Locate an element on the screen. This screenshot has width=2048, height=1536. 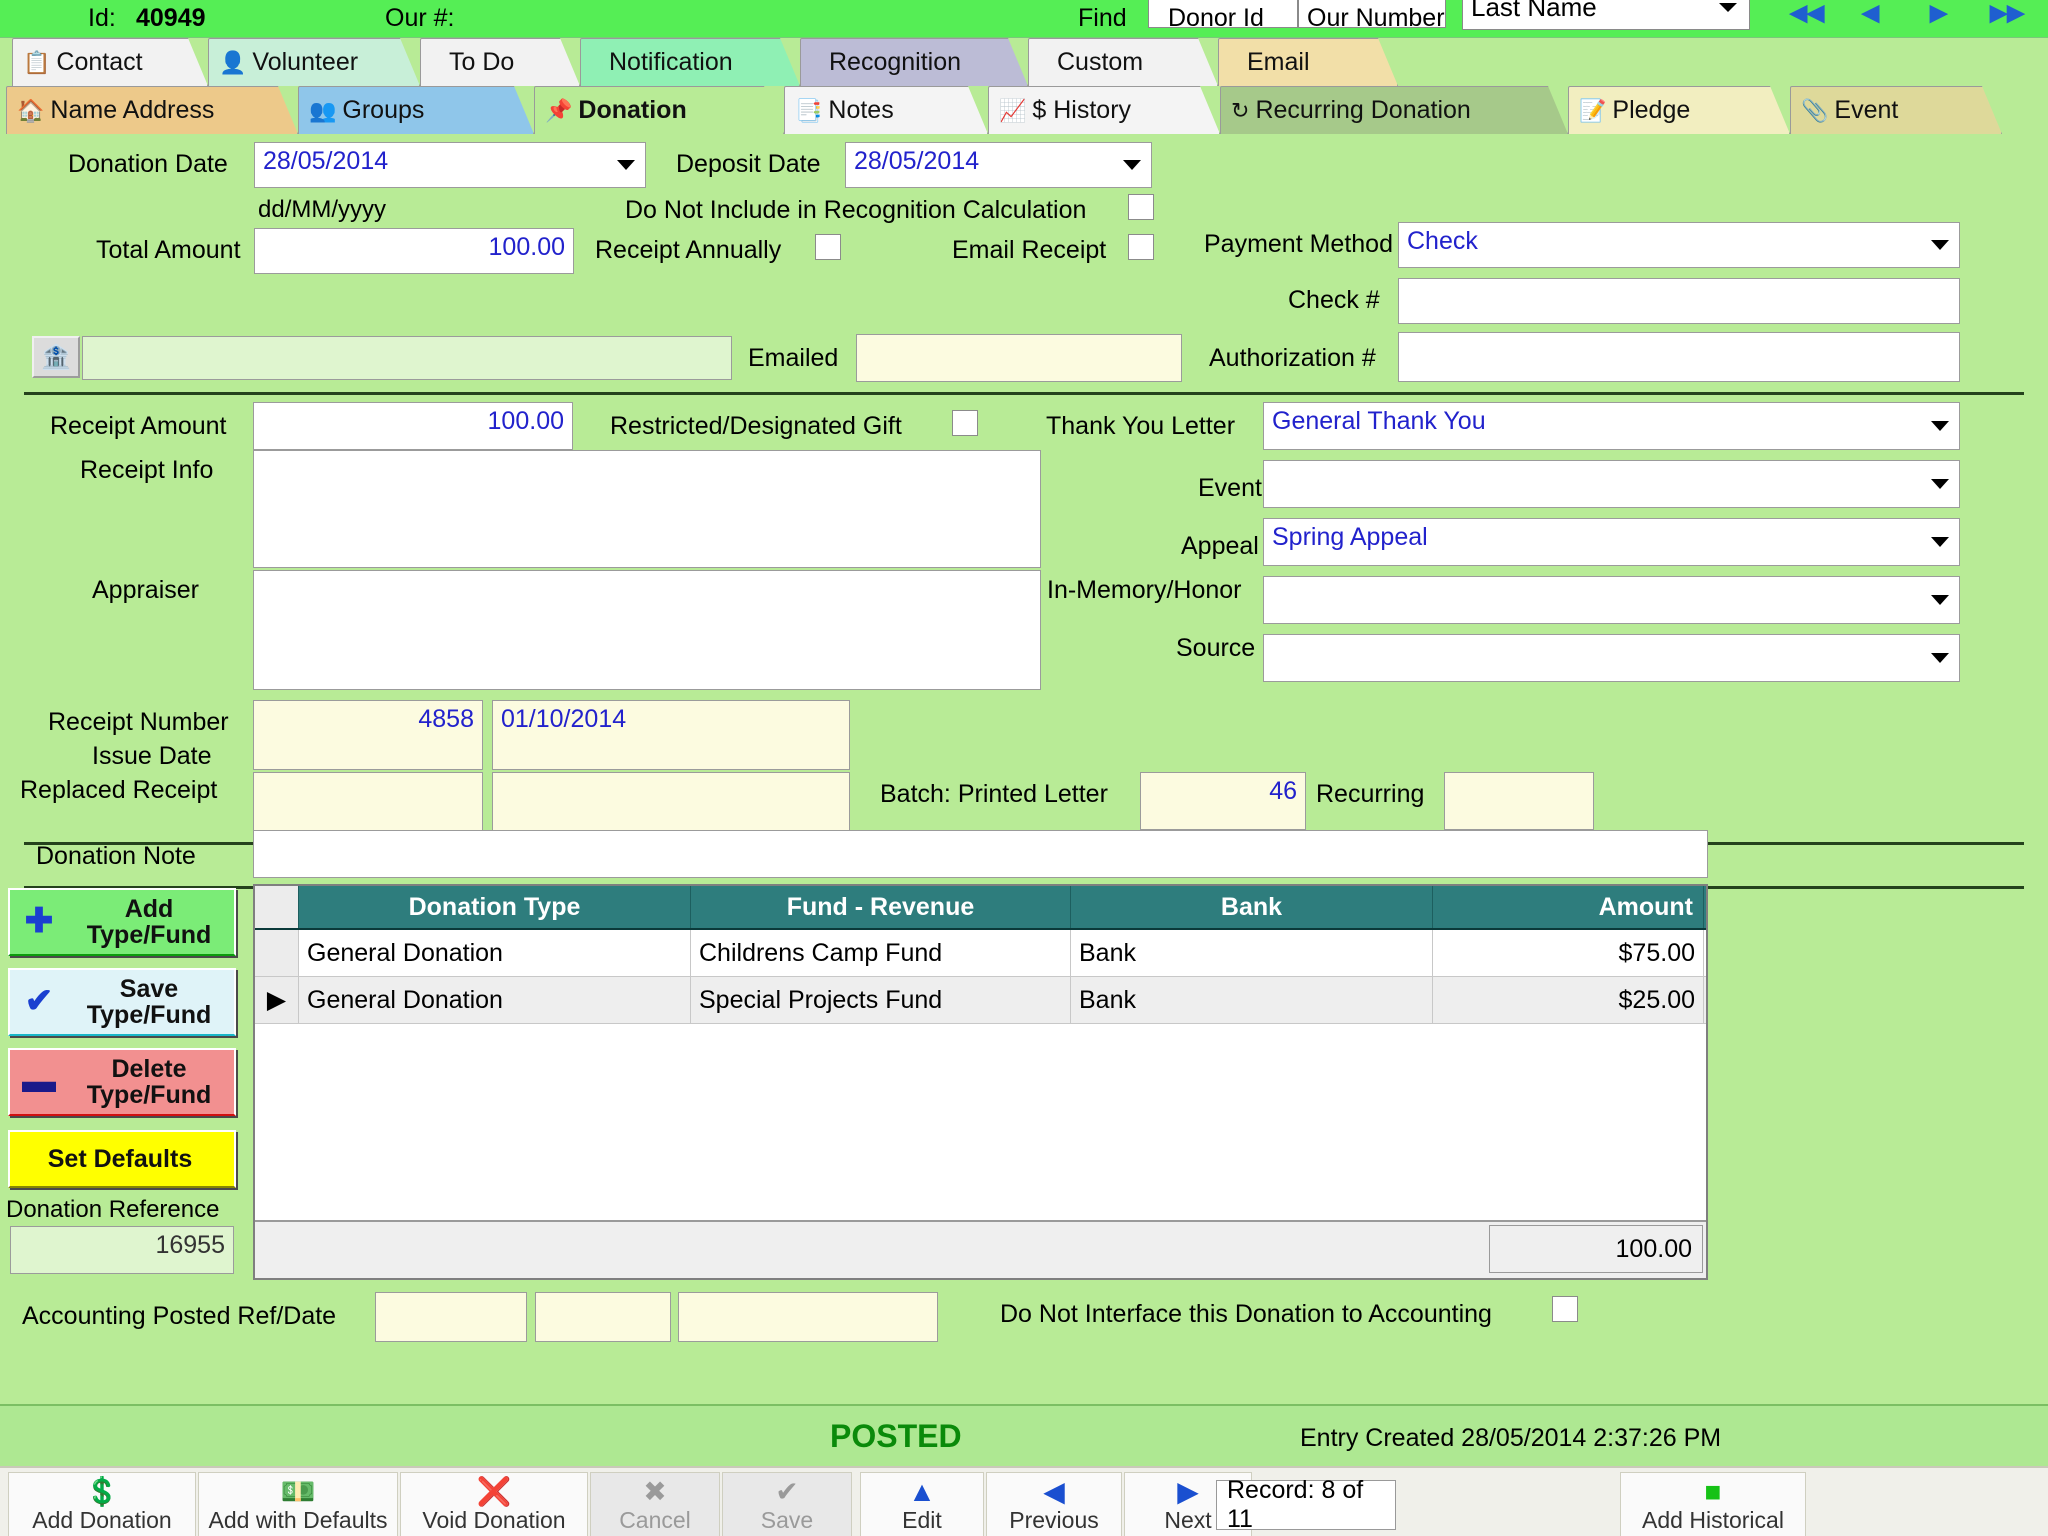
status-badge: POSTED is located at coordinates (896, 1436).